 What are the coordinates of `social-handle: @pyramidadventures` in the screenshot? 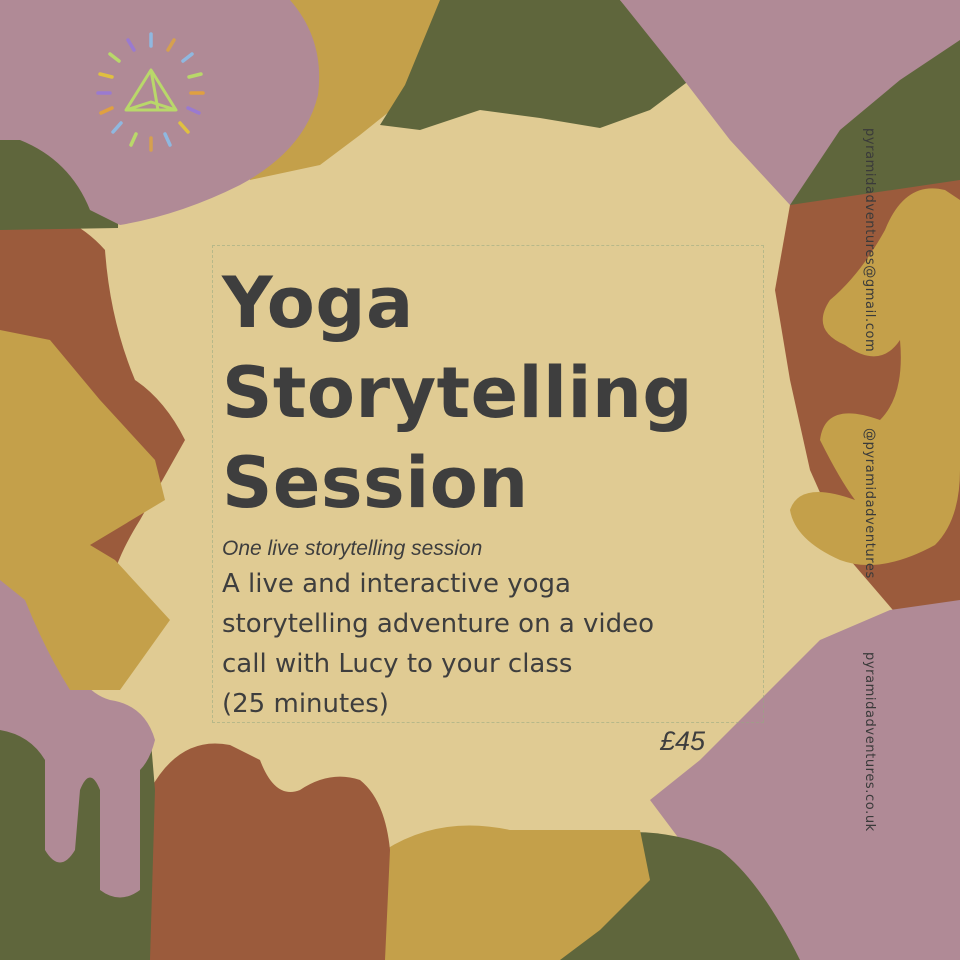 It's located at (869, 503).